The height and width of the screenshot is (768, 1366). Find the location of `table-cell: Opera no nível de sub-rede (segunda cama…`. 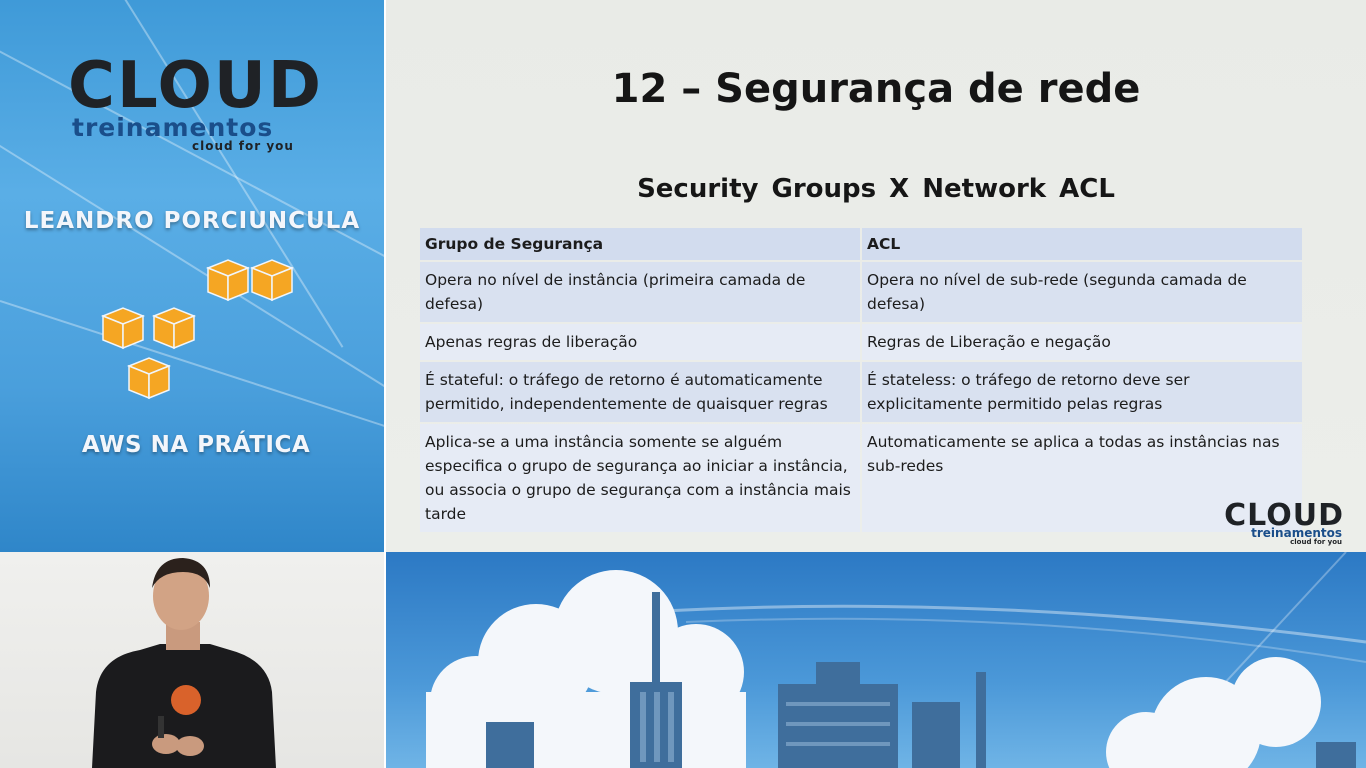

table-cell: Opera no nível de sub-rede (segunda cama… is located at coordinates (1082, 292).